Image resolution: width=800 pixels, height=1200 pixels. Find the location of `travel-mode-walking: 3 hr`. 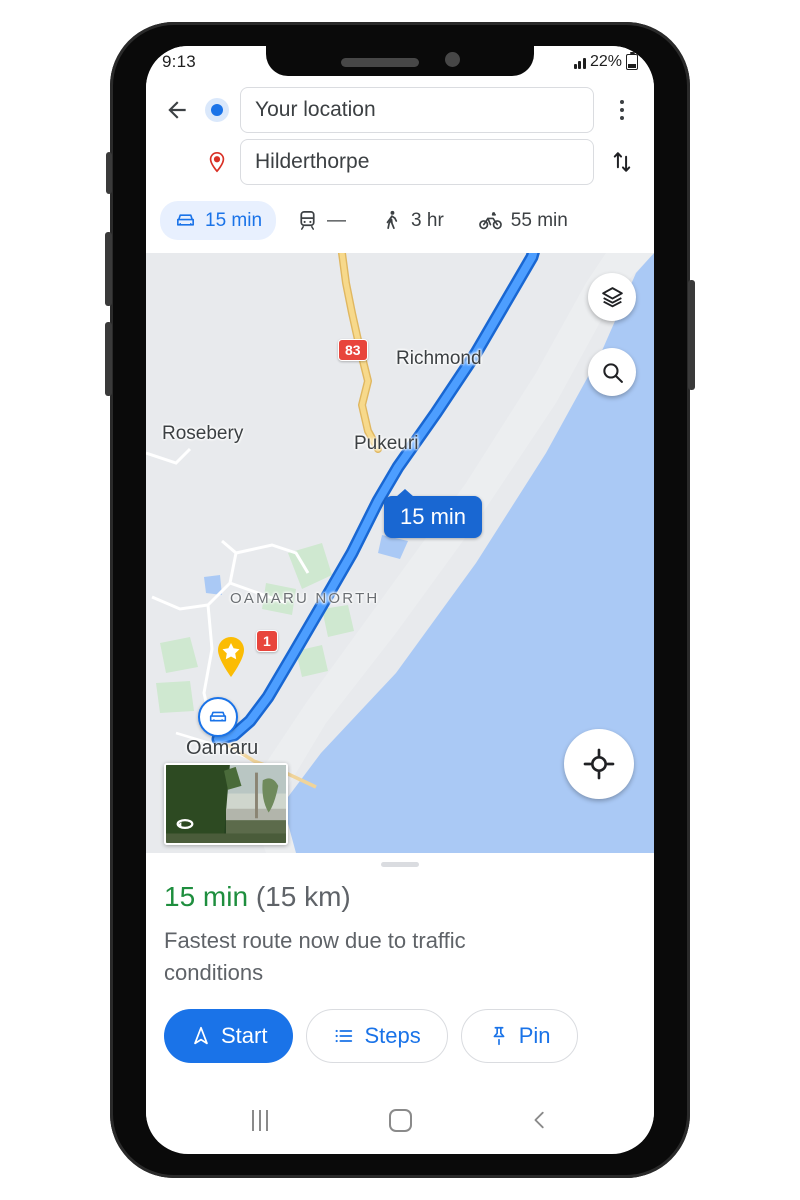

travel-mode-walking: 3 hr is located at coordinates (412, 220).